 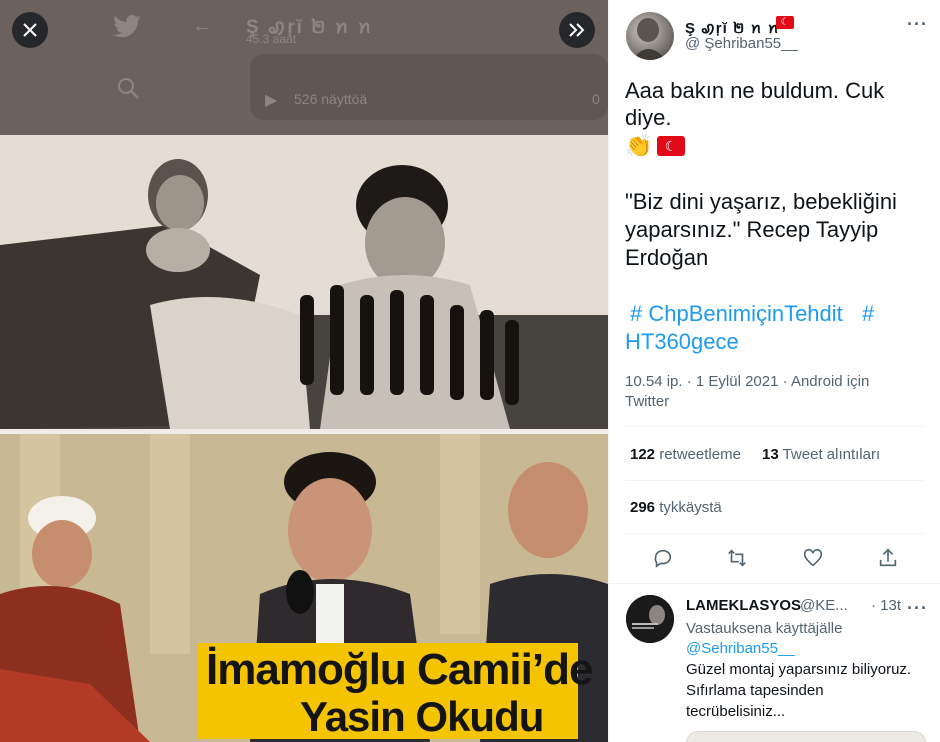 What do you see at coordinates (736, 314) in the screenshot?
I see `hashtag-link-chp: # ChpBenimiçinTehdit` at bounding box center [736, 314].